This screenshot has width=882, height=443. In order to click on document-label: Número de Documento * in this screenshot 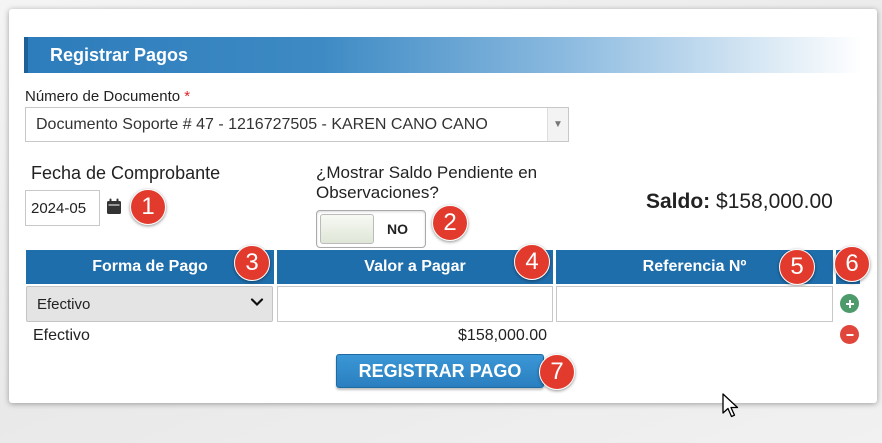, I will do `click(107, 96)`.